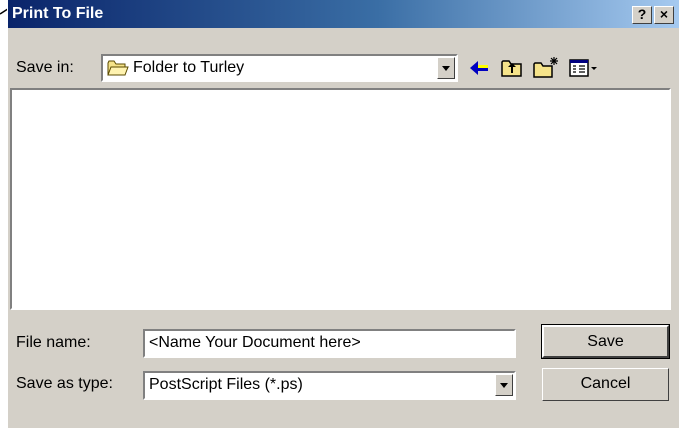  I want to click on save-in-label: Save in:, so click(45, 67).